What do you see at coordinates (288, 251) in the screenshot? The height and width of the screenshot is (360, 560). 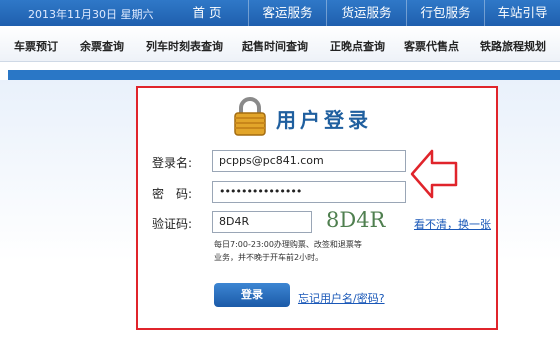 I see `service-hours-hint: 每日7:00-23:00办理购票、改签和退票等业务，并不晚于开车前2小时。` at bounding box center [288, 251].